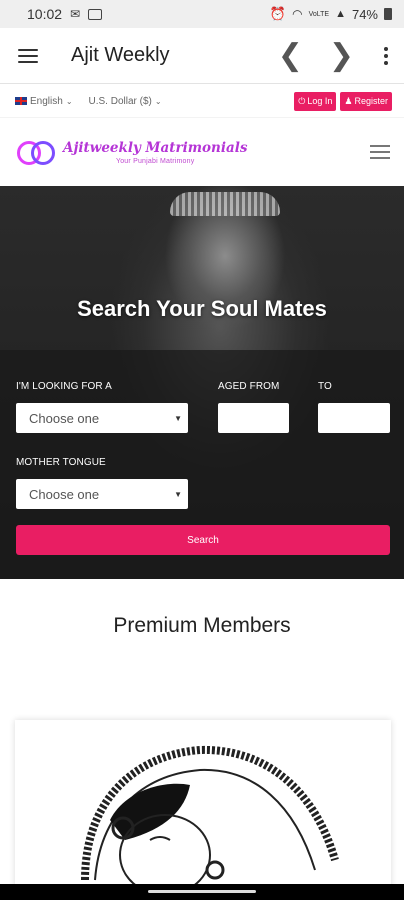 This screenshot has height=900, width=404. Describe the element at coordinates (320, 101) in the screenshot. I see `login-label: Log In` at that location.